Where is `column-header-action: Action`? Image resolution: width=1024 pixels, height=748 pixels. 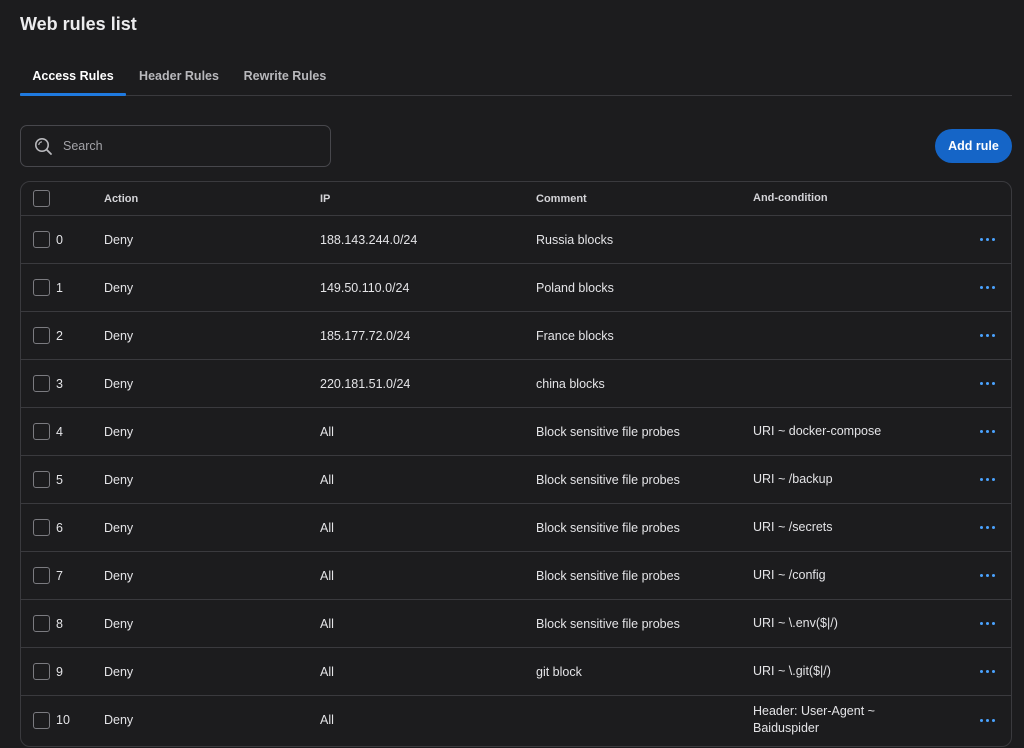 column-header-action: Action is located at coordinates (121, 198).